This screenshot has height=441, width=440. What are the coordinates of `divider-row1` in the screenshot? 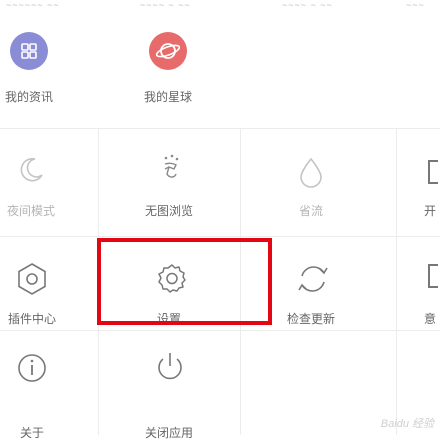 It's located at (220, 128).